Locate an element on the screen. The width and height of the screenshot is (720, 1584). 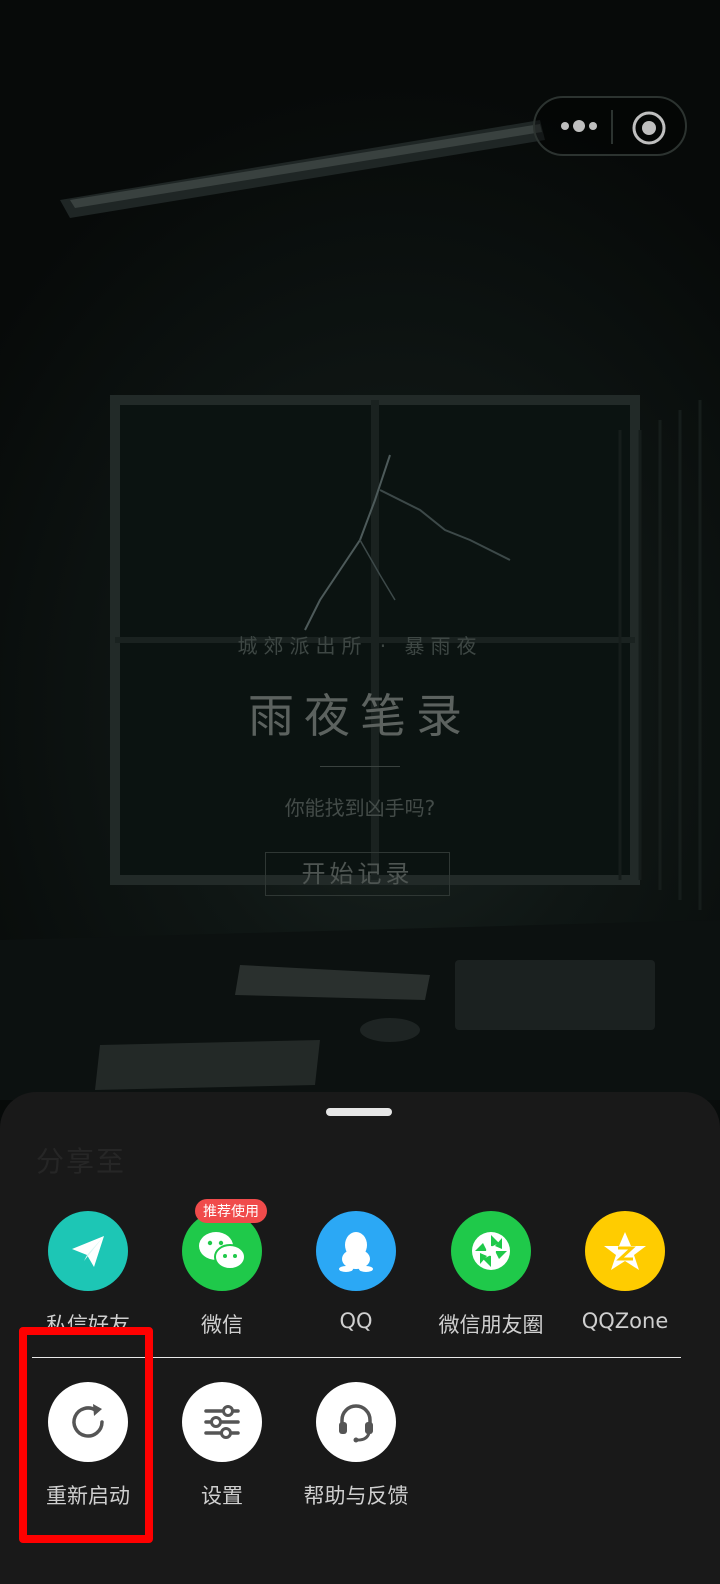
share-label: 微信 is located at coordinates (222, 1325).